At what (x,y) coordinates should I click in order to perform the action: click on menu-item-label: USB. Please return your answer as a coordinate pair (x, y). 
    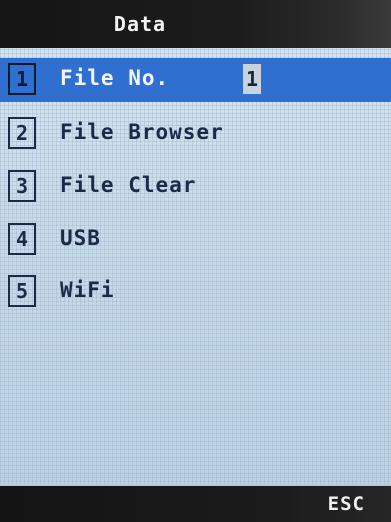
    Looking at the image, I should click on (80, 238).